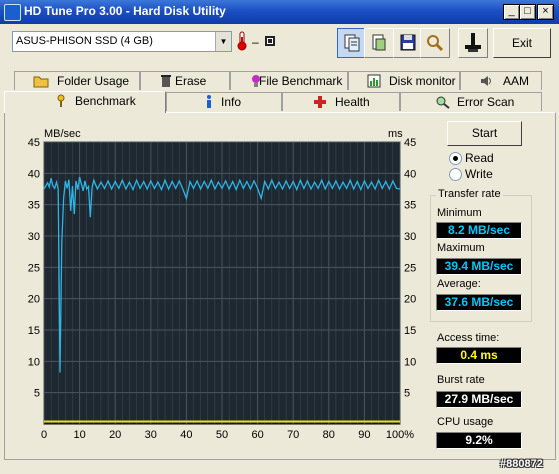 The width and height of the screenshot is (559, 474). Describe the element at coordinates (455, 158) in the screenshot. I see `read-radio` at that location.